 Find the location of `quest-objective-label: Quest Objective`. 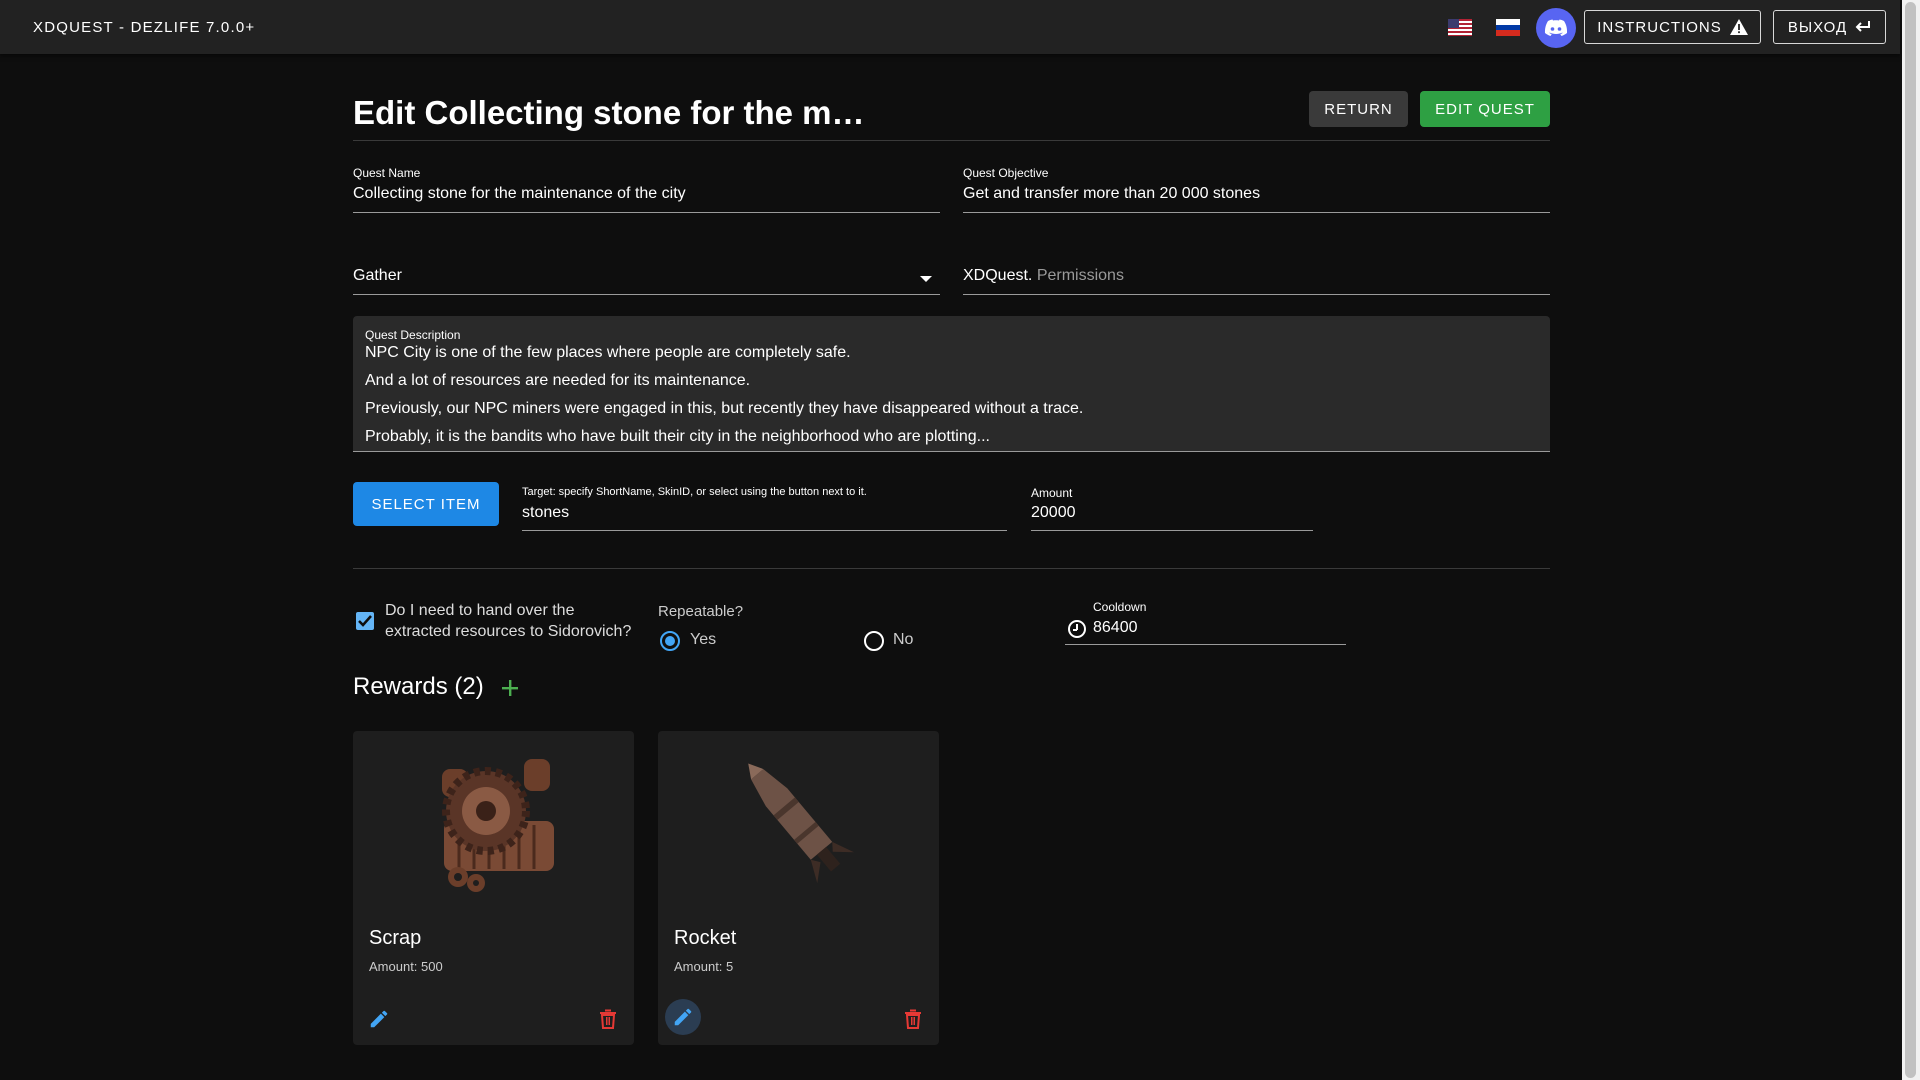

quest-objective-label: Quest Objective is located at coordinates (1006, 173).